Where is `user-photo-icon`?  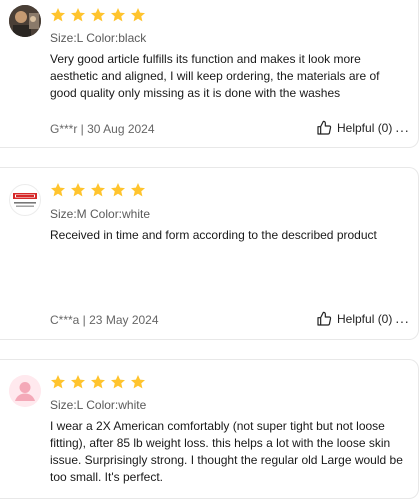 user-photo-icon is located at coordinates (25, 21).